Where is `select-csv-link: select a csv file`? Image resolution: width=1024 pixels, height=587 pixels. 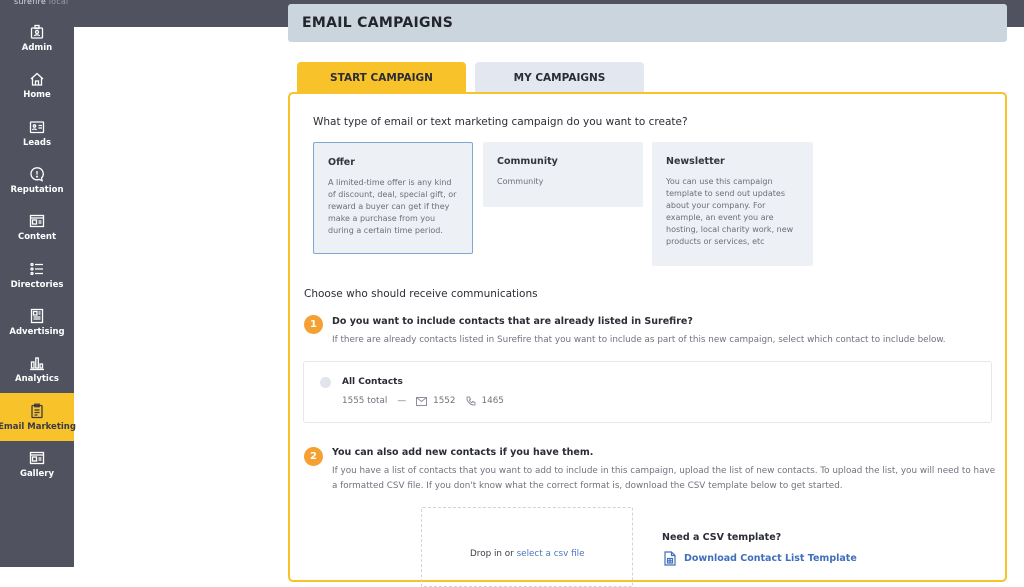 select-csv-link: select a csv file is located at coordinates (551, 554).